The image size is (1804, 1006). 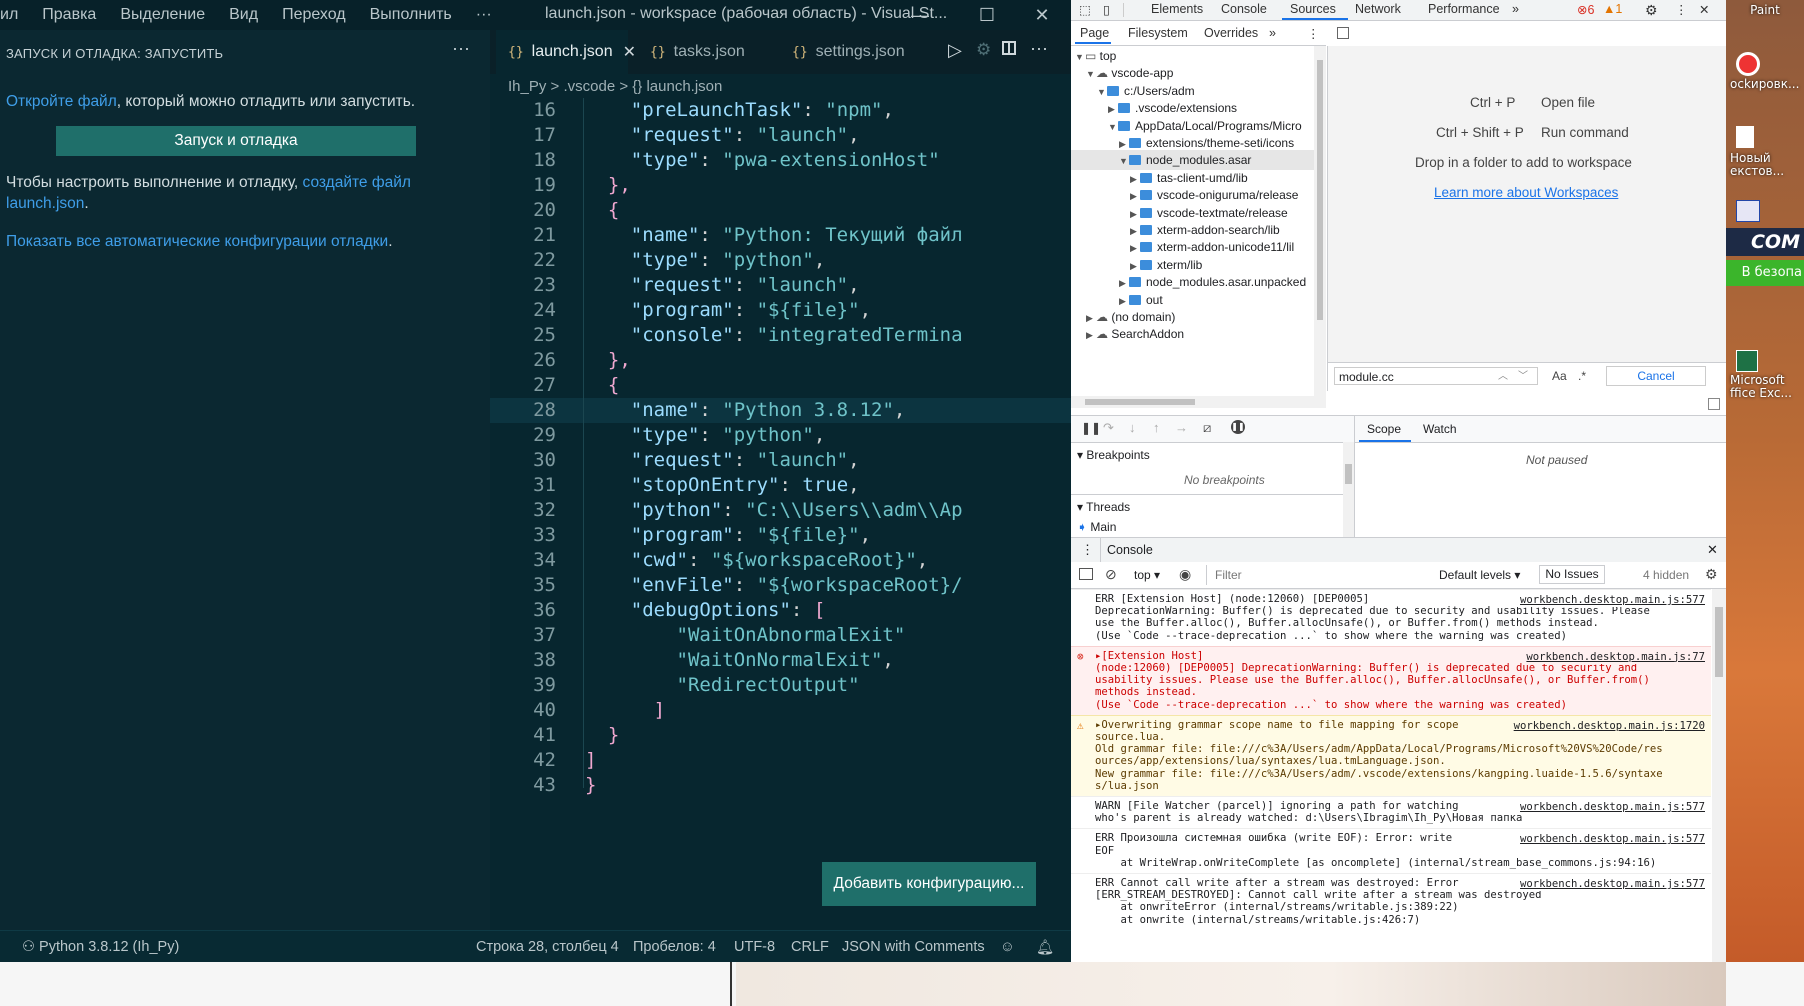 What do you see at coordinates (780, 135) in the screenshot?
I see `code-line: 17 "request": "launch",` at bounding box center [780, 135].